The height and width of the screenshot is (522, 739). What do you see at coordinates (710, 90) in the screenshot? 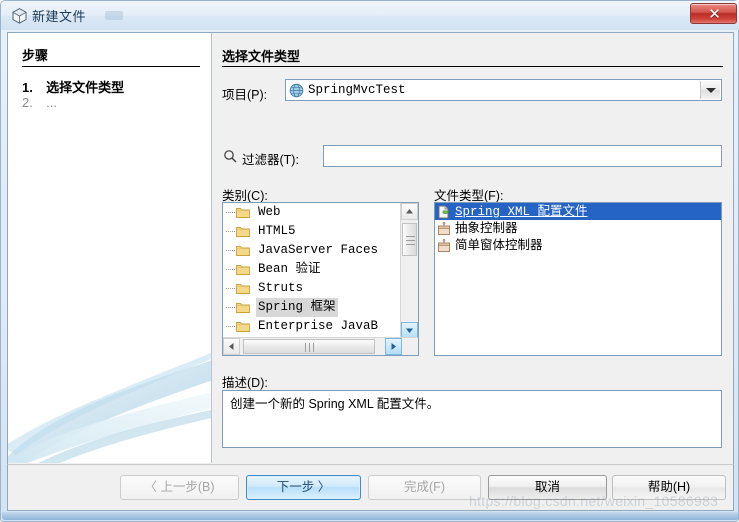
I see `chevron-down-icon` at bounding box center [710, 90].